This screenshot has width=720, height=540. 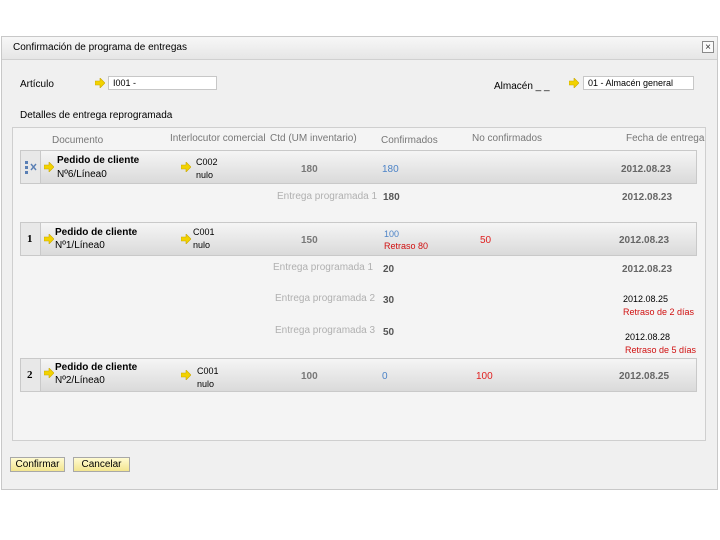 What do you see at coordinates (101, 464) in the screenshot?
I see `cancel-button: Cancelar` at bounding box center [101, 464].